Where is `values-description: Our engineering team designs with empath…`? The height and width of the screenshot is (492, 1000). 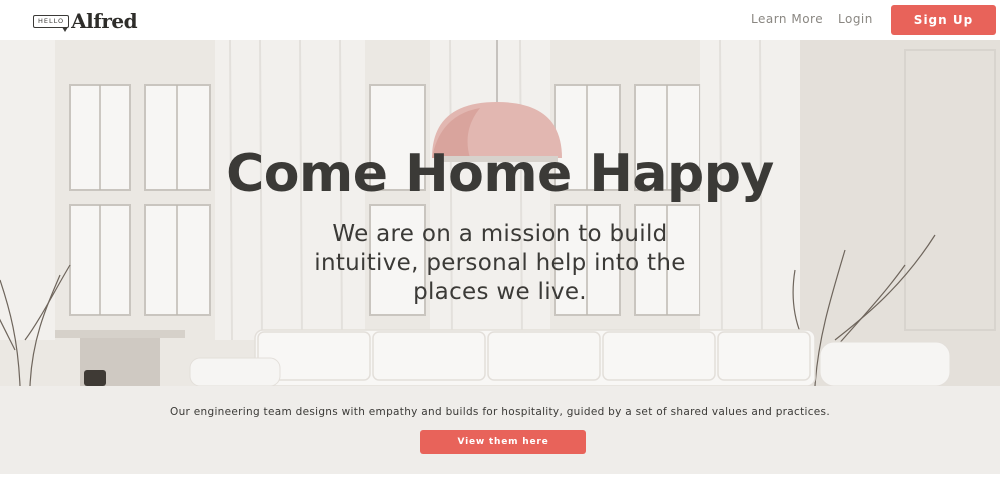
values-description: Our engineering team designs with empath… is located at coordinates (500, 412).